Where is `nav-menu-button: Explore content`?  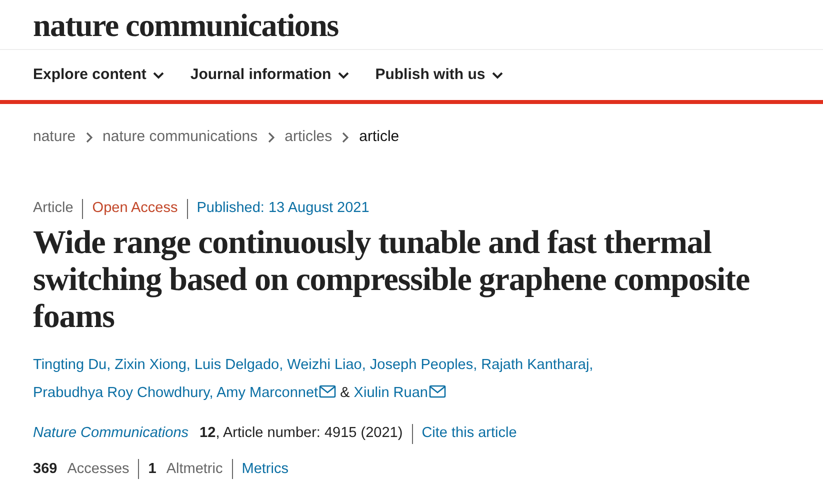 nav-menu-button: Explore content is located at coordinates (98, 75).